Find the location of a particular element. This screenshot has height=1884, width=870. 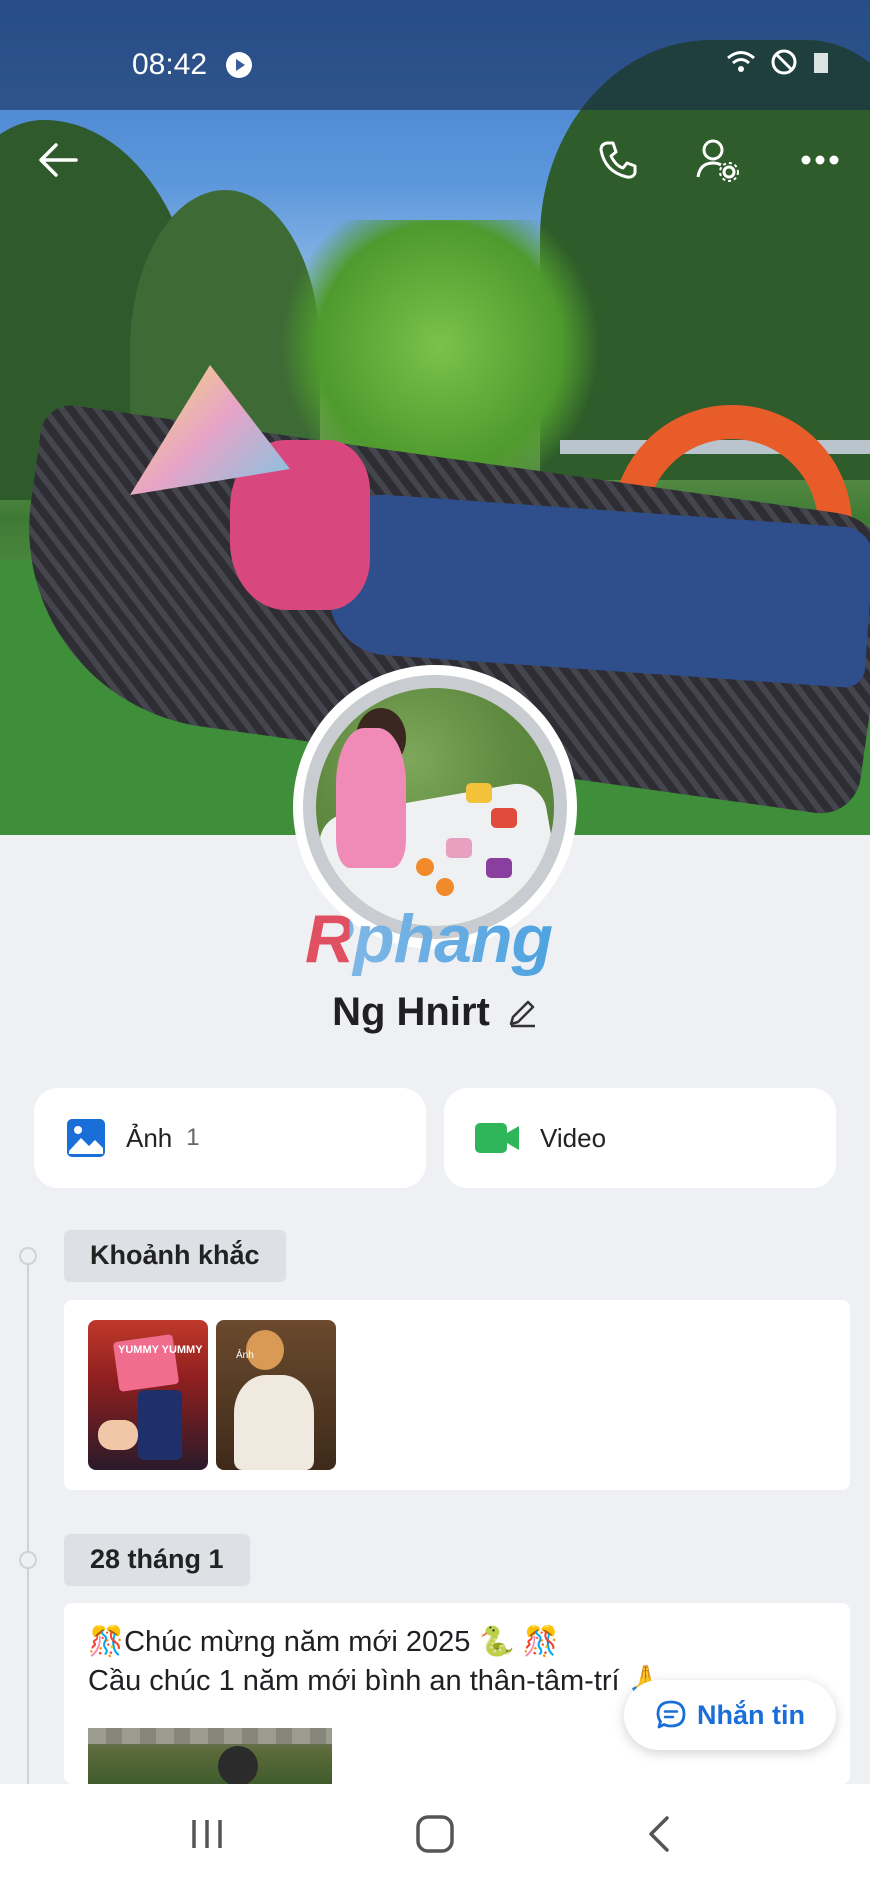

image-icon is located at coordinates (86, 1138).